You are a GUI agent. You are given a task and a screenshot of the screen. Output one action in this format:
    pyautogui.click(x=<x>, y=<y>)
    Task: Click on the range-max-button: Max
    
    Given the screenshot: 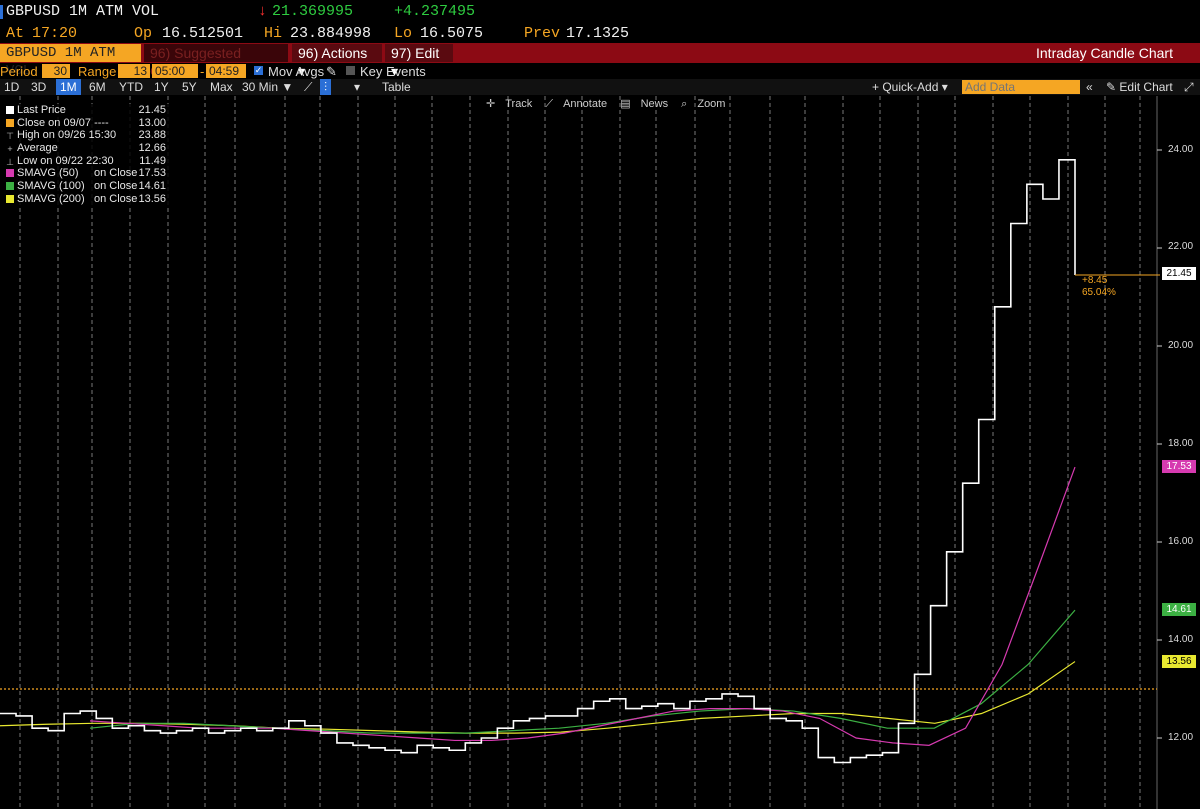 What is the action you would take?
    pyautogui.click(x=221, y=87)
    